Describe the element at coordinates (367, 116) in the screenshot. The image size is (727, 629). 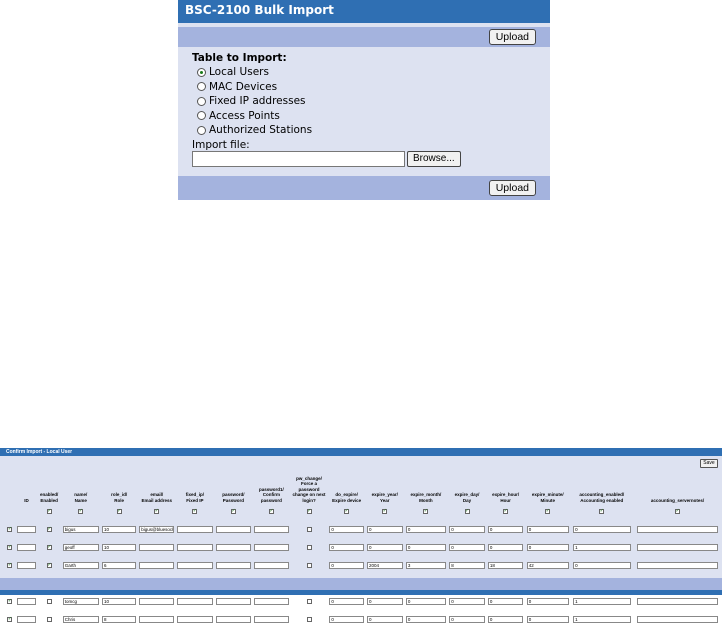
I see `import-option-3: Access Points` at that location.